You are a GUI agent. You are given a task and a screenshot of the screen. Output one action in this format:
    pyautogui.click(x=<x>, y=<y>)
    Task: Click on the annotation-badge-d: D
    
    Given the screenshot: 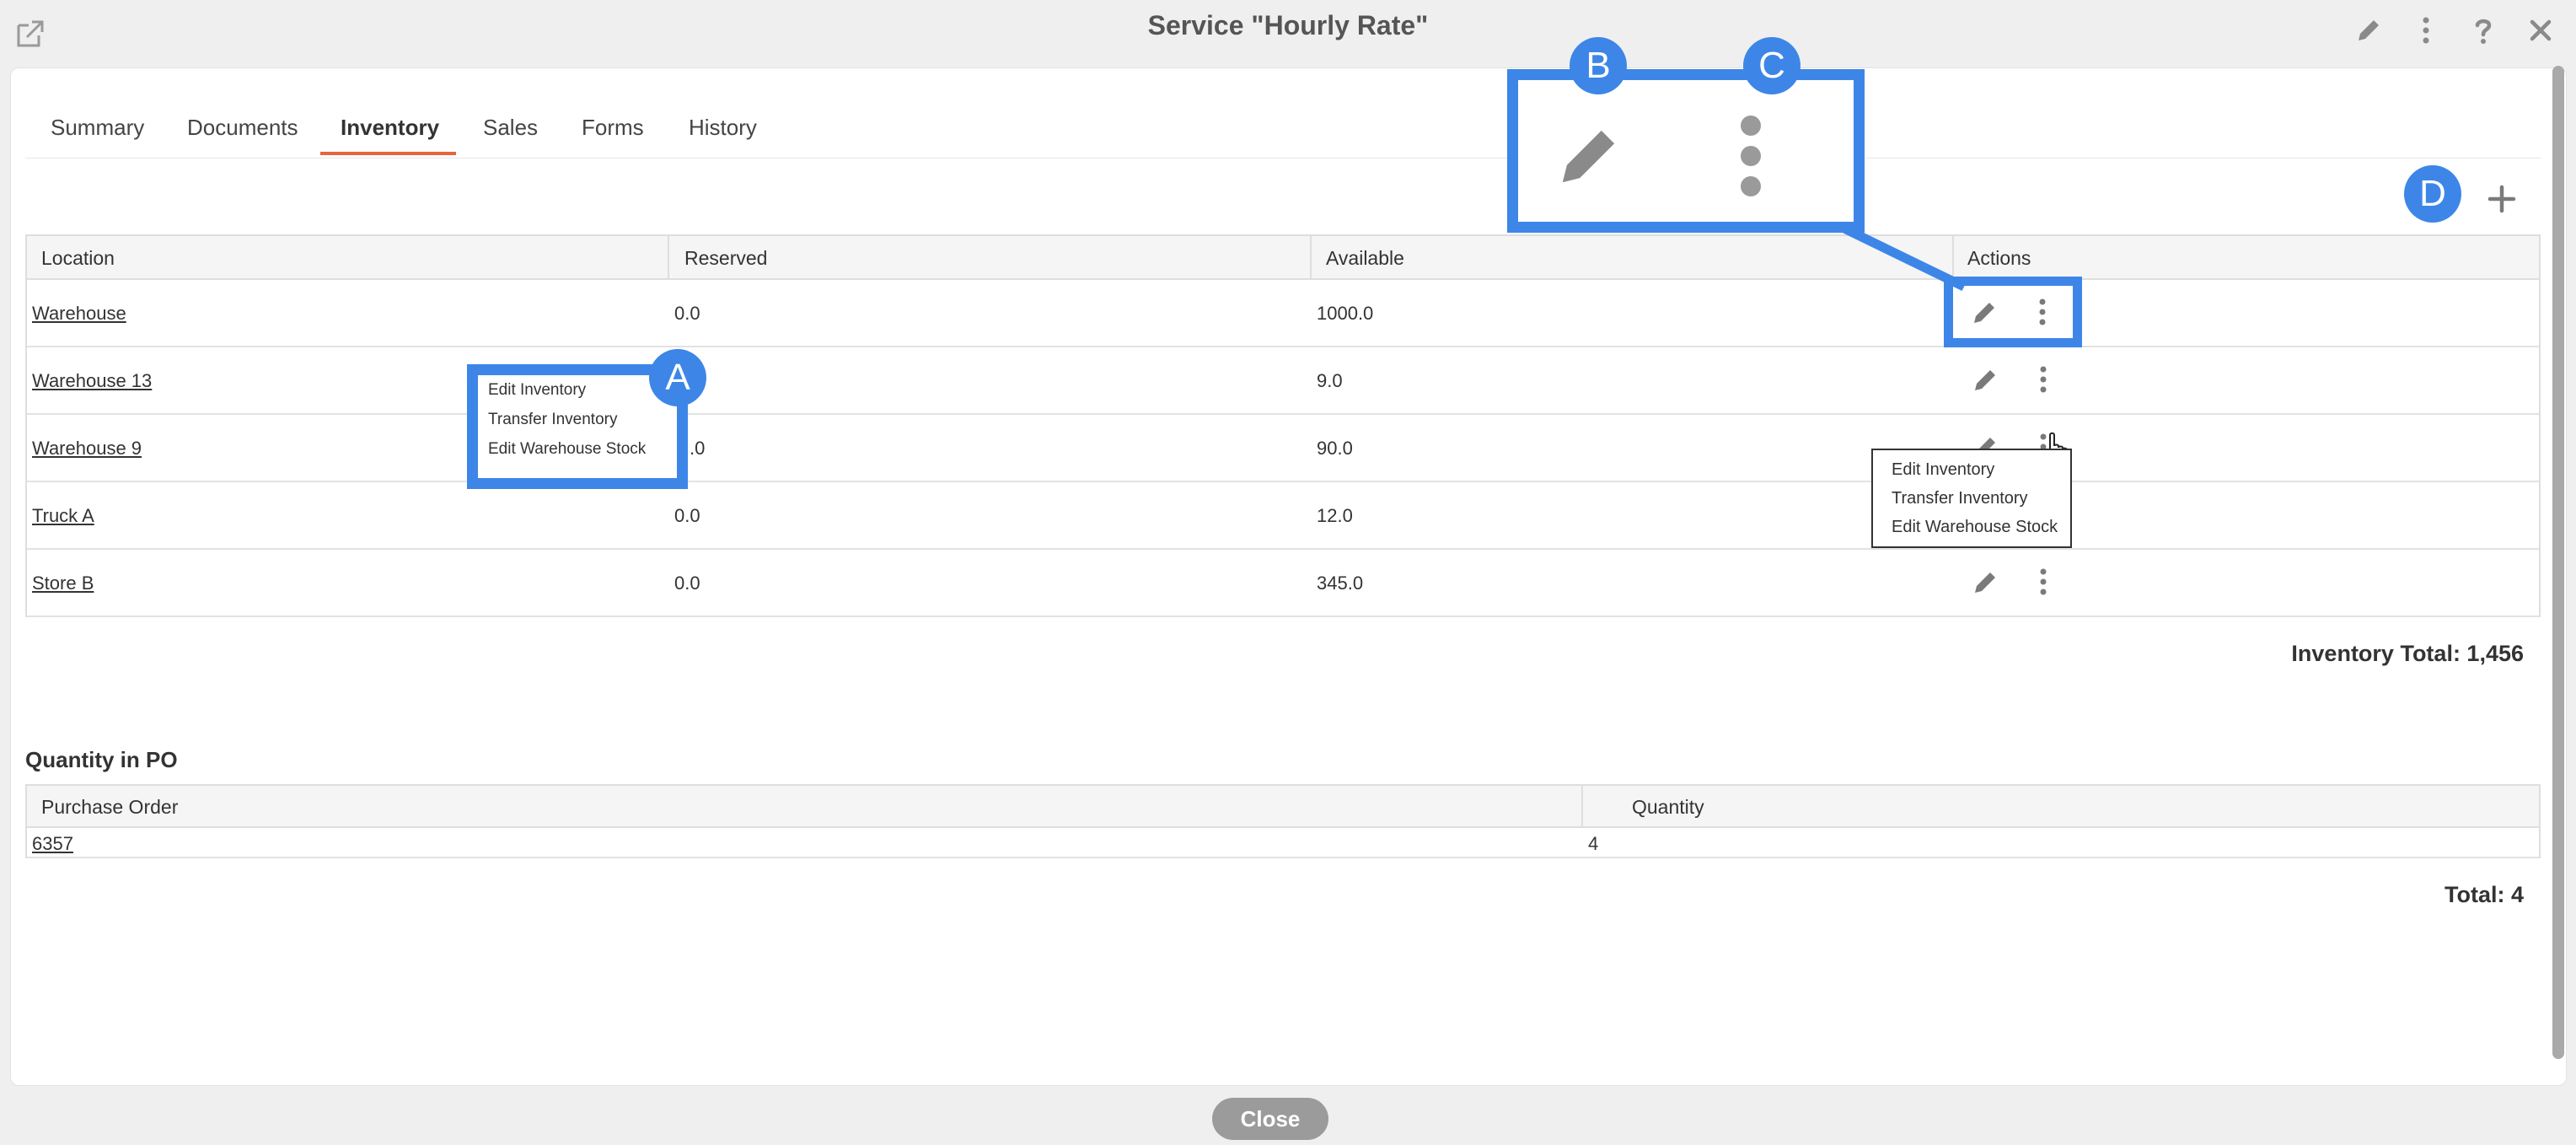 What is the action you would take?
    pyautogui.click(x=2432, y=194)
    